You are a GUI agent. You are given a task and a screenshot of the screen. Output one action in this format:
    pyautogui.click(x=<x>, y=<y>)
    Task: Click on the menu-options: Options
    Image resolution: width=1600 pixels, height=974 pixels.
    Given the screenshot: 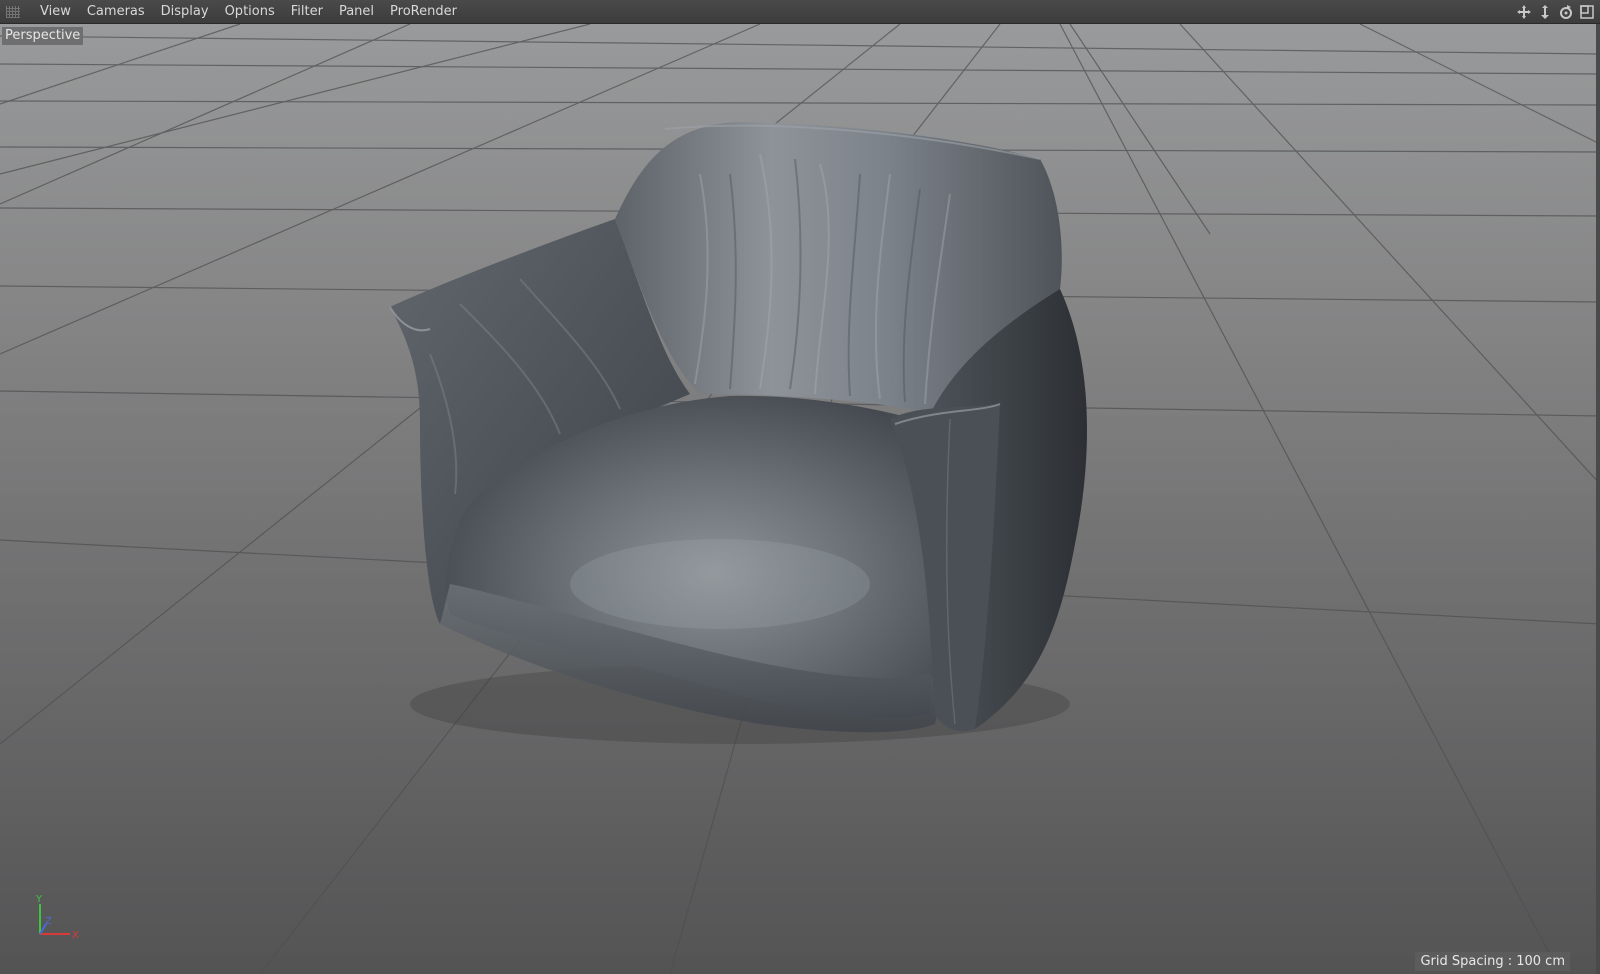 What is the action you would take?
    pyautogui.click(x=250, y=12)
    